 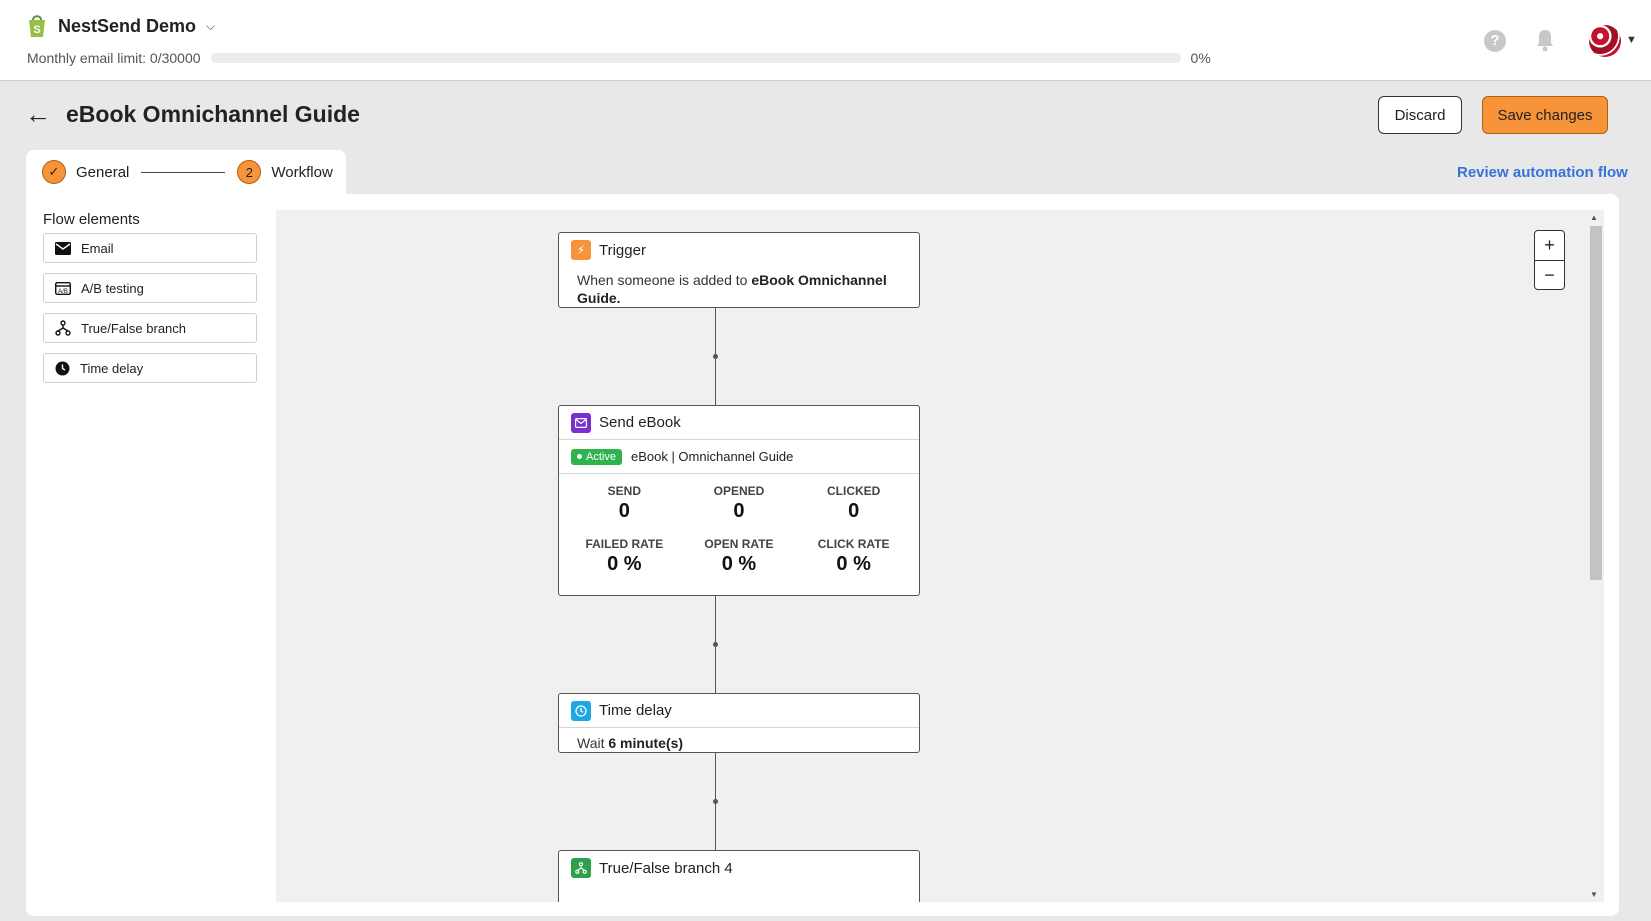 What do you see at coordinates (249, 172) in the screenshot?
I see `step-number: 2` at bounding box center [249, 172].